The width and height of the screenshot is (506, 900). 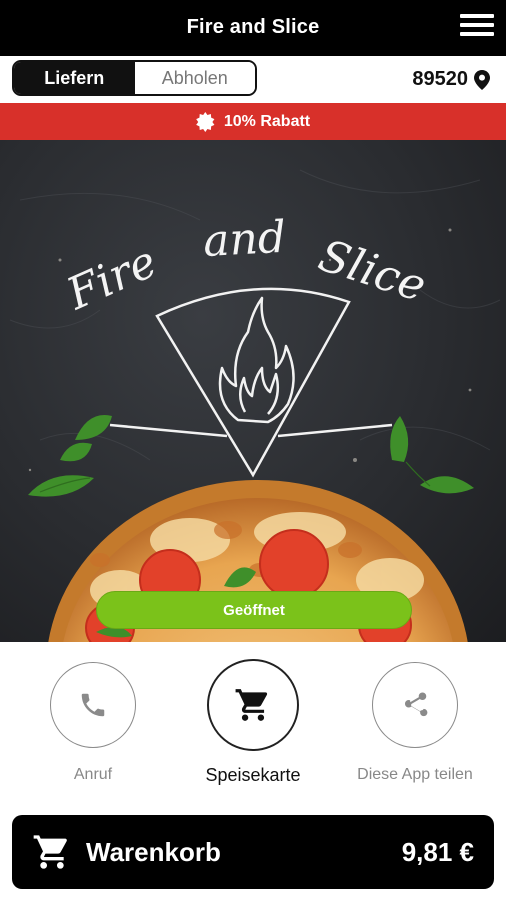 I want to click on hamburger-menu-icon, so click(x=477, y=28).